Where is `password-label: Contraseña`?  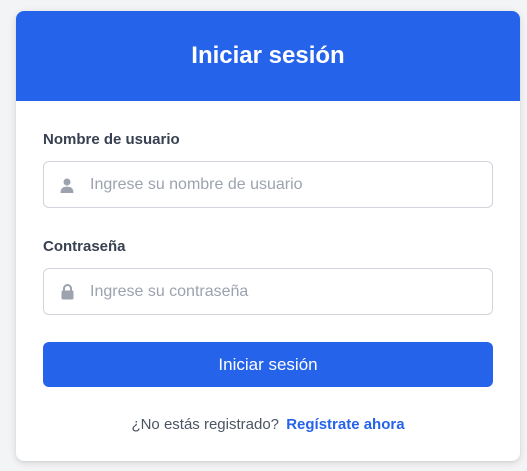
password-label: Contraseña is located at coordinates (84, 246).